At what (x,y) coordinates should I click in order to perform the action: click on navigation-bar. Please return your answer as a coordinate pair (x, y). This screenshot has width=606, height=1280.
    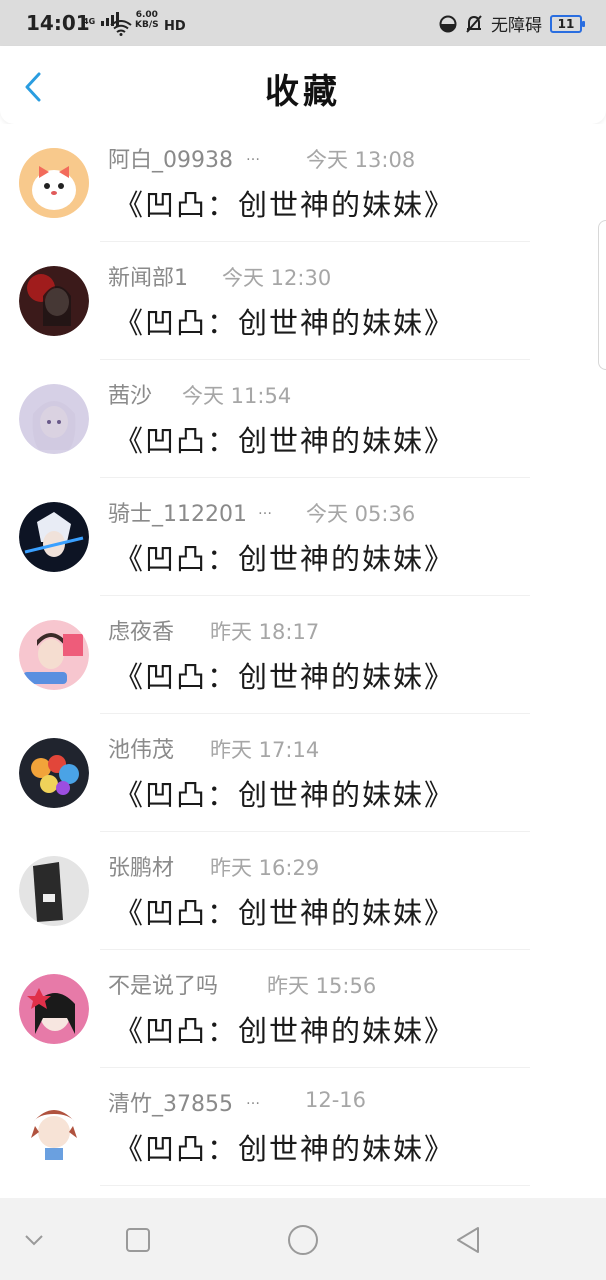
    Looking at the image, I should click on (303, 1239).